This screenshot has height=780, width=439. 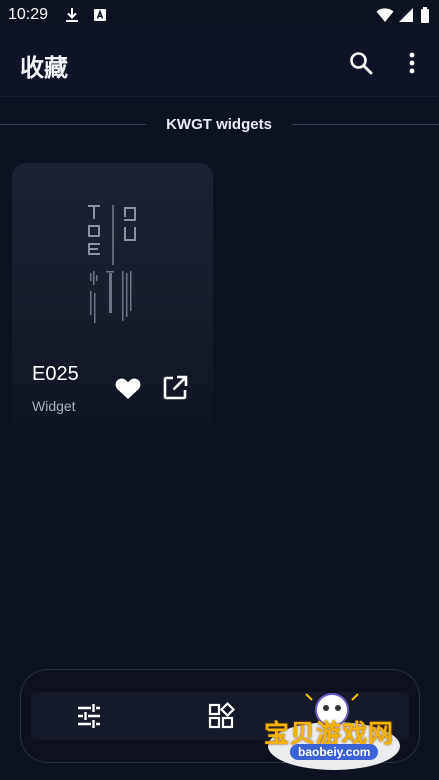 I want to click on download-icon, so click(x=72, y=15).